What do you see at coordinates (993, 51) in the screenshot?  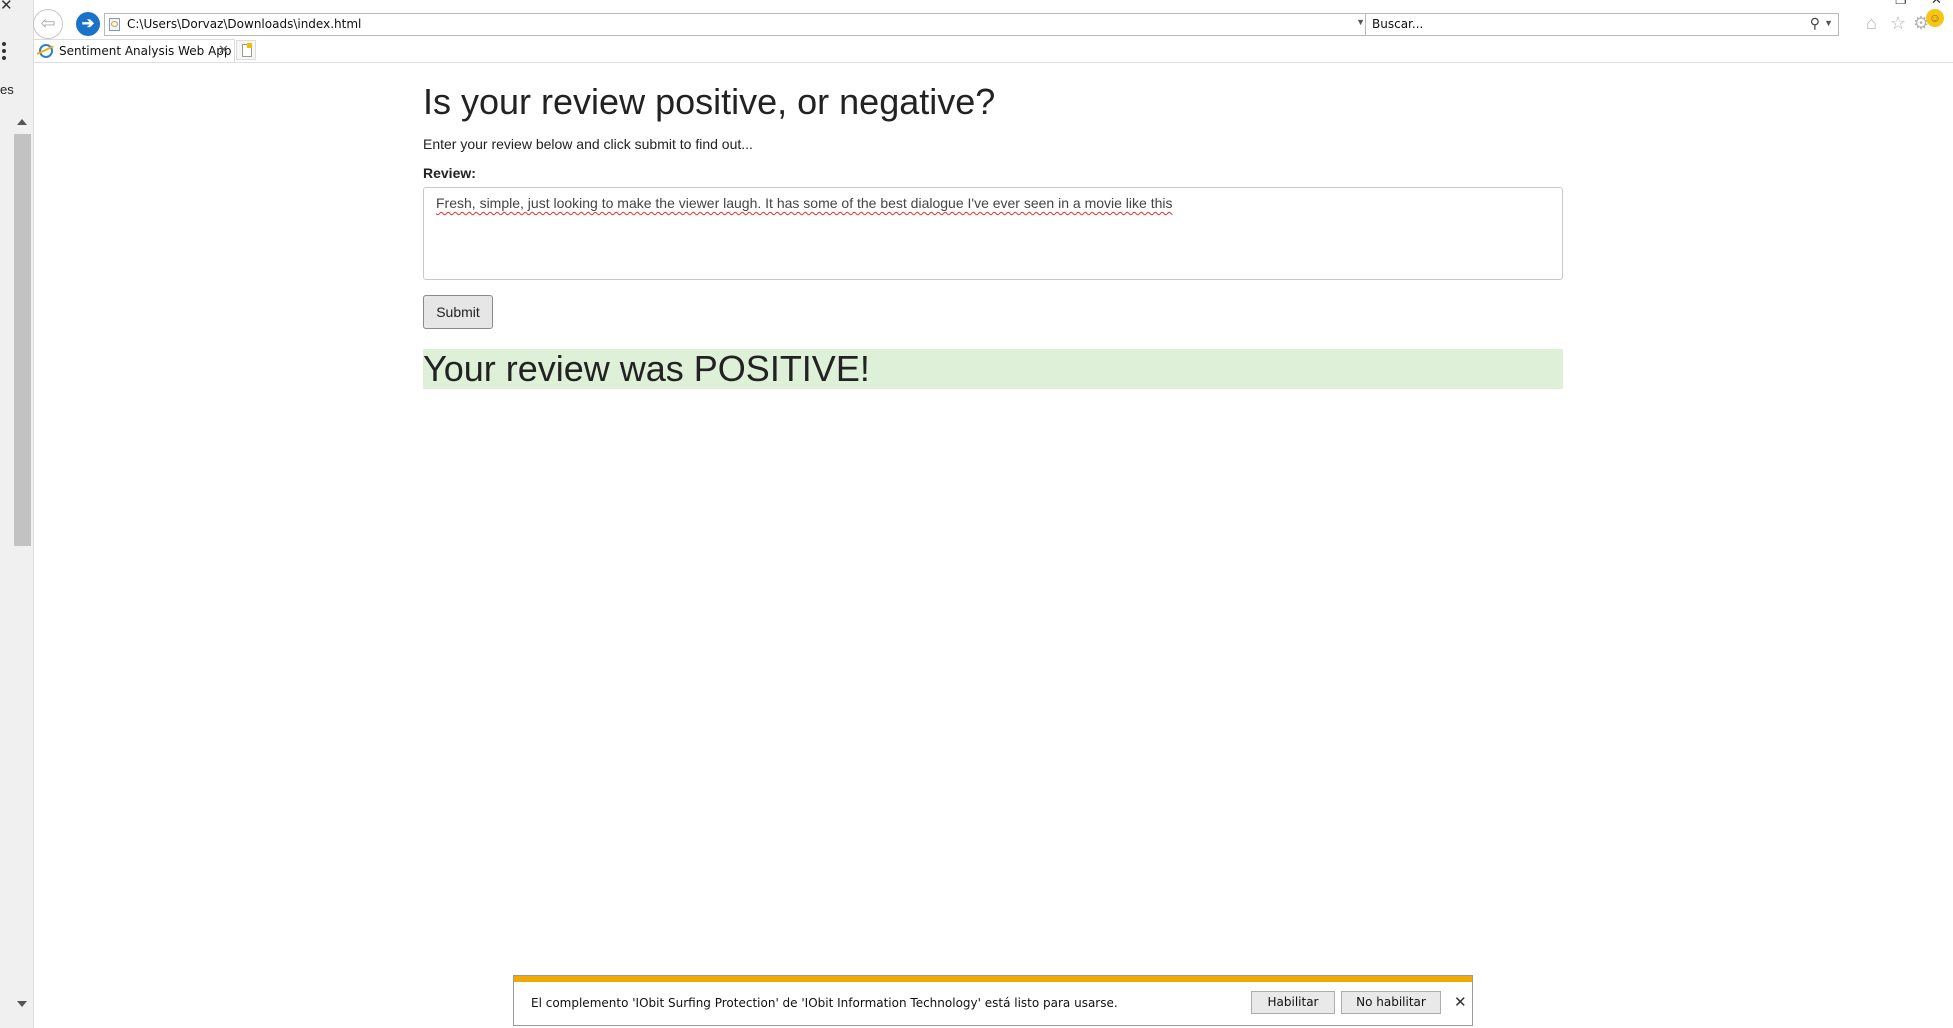 I see `tab-bar: Sentiment Analysis Web App ✕` at bounding box center [993, 51].